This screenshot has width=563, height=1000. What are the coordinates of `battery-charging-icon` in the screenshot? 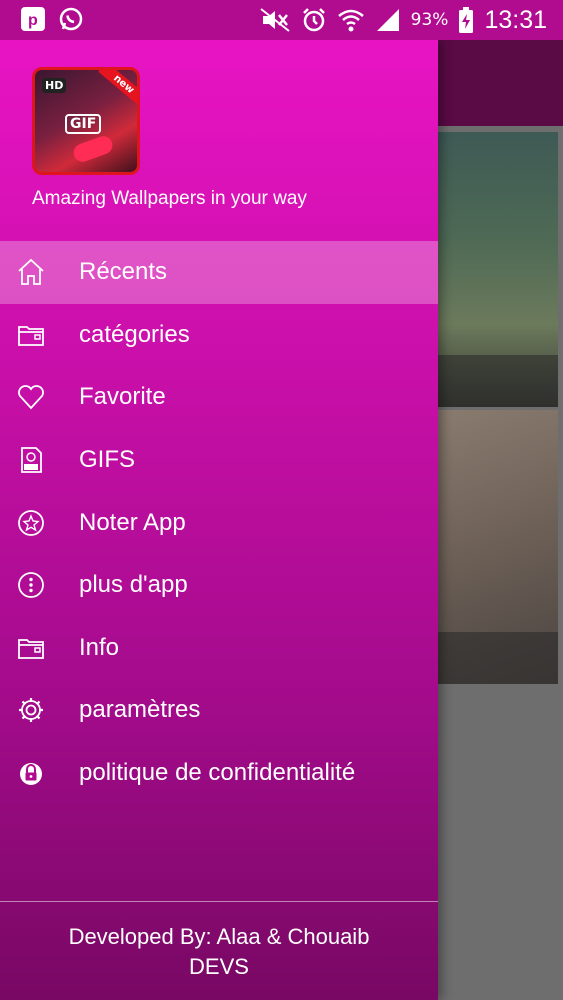 It's located at (466, 20).